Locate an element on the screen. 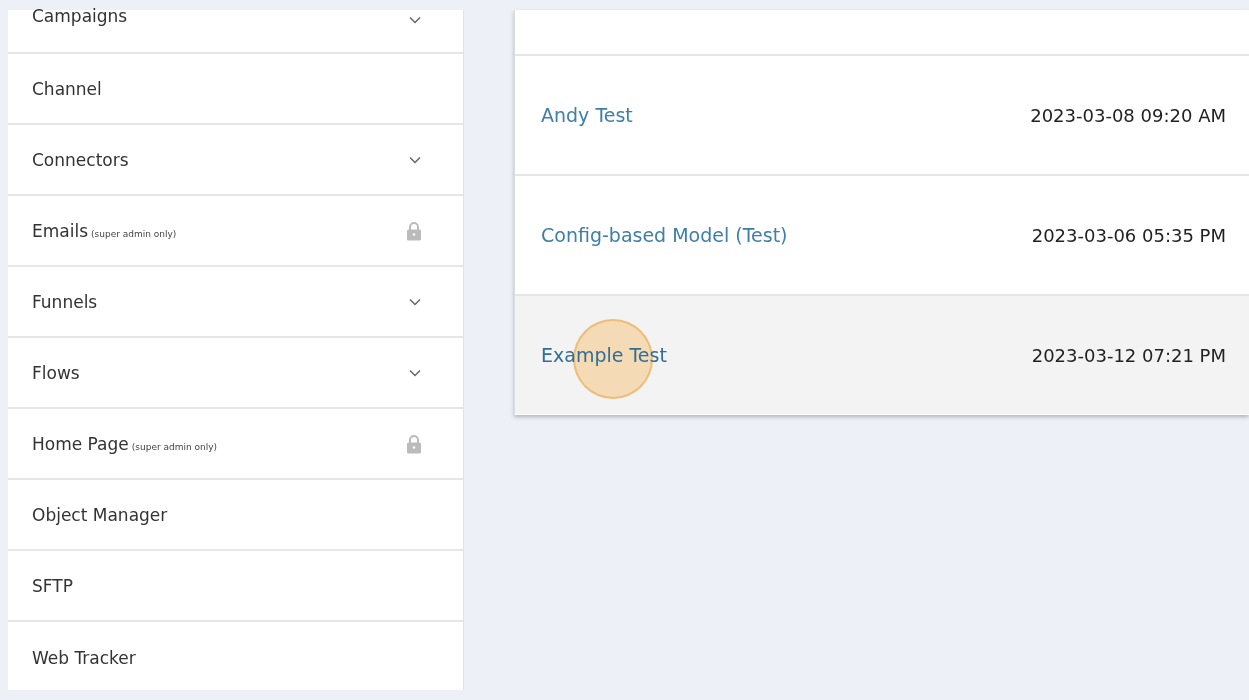 Image resolution: width=1249 pixels, height=700 pixels. item-link: Config-based Model (Test) is located at coordinates (664, 235).